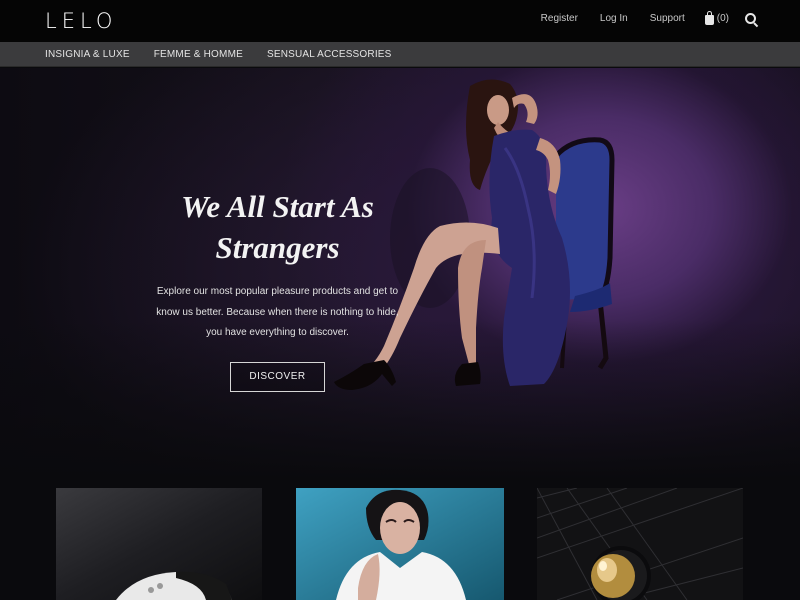  Describe the element at coordinates (709, 17) in the screenshot. I see `shopping-bag-icon` at that location.